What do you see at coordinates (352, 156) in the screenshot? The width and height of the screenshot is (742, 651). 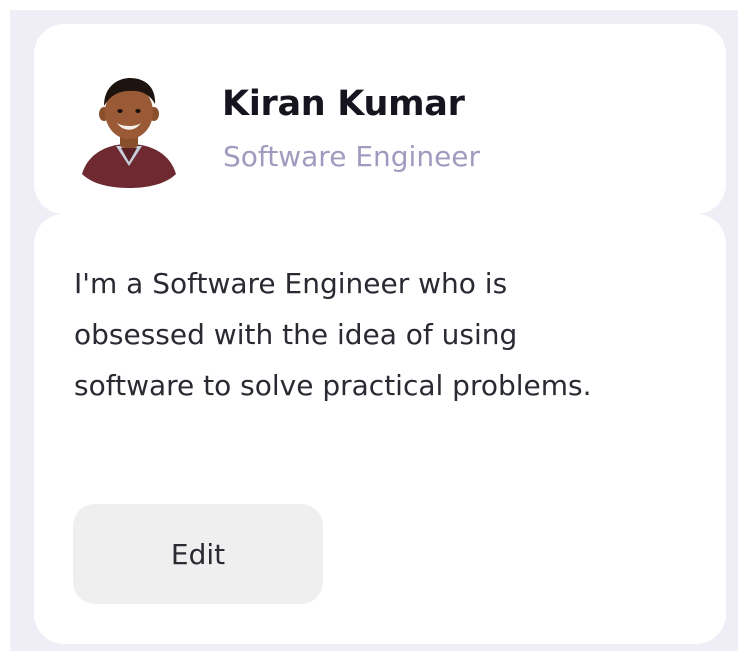 I see `profile-title: Software Engineer` at bounding box center [352, 156].